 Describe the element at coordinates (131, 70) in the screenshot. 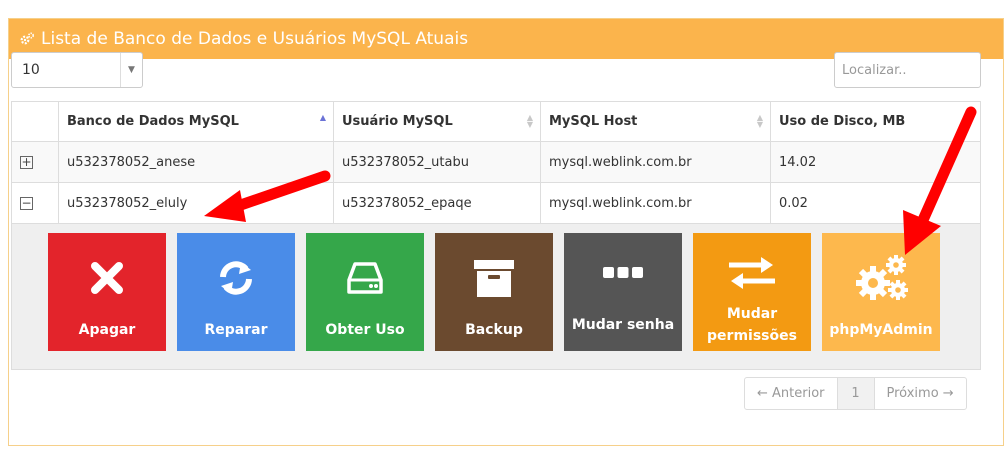

I see `caret-down-icon: ▼` at that location.